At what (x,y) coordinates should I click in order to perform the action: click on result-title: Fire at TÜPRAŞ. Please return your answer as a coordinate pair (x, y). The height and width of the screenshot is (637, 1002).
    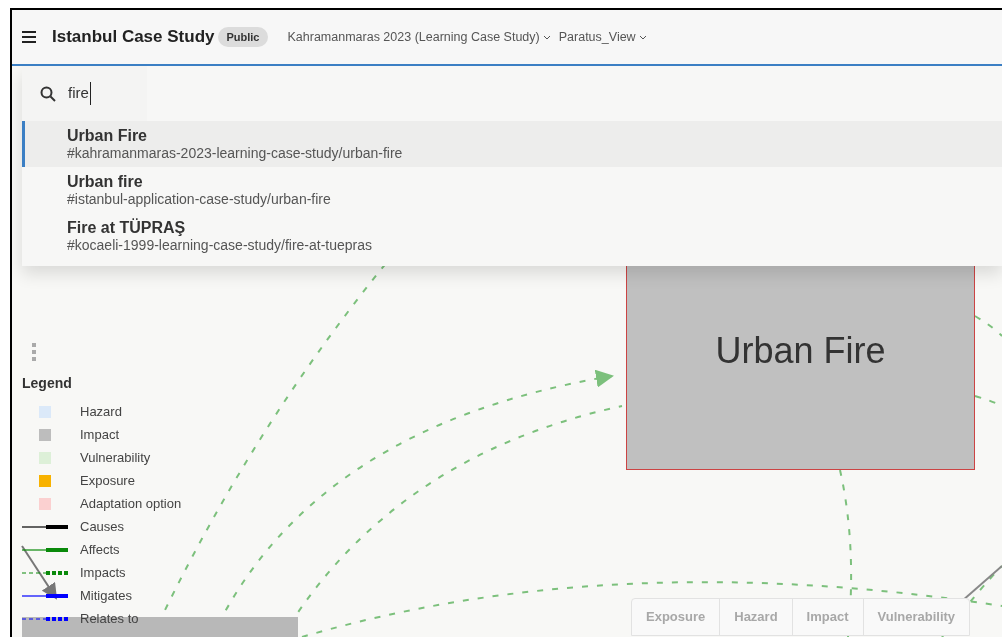
    Looking at the image, I should click on (126, 228).